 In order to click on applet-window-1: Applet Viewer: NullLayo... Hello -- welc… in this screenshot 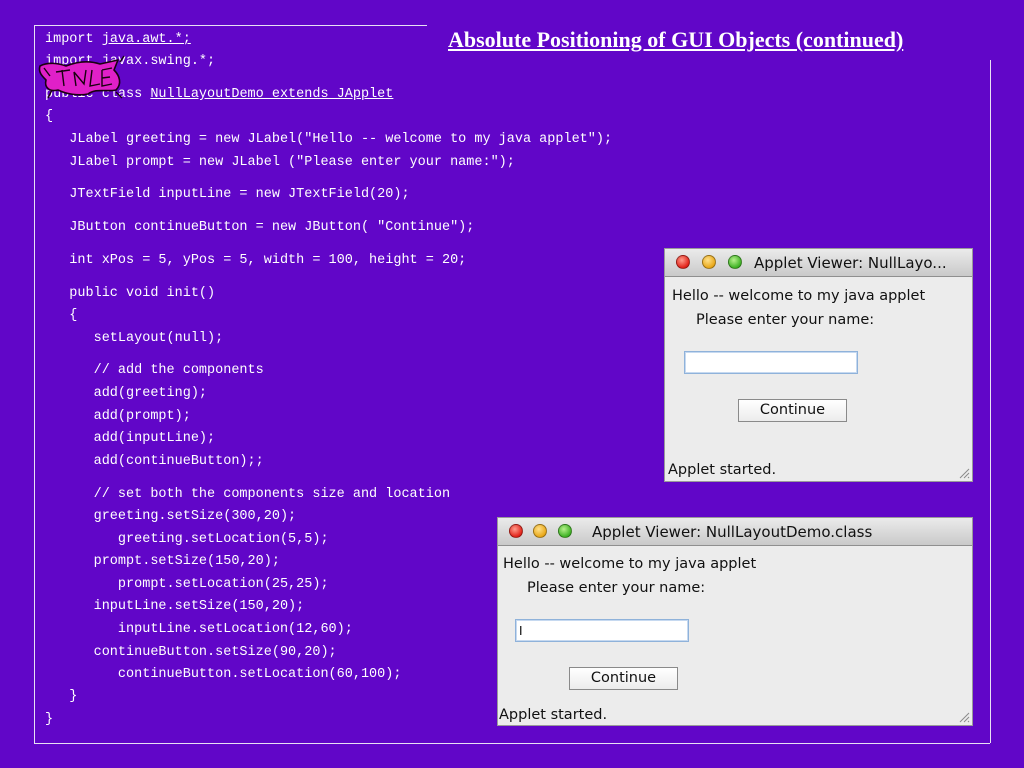, I will do `click(818, 365)`.